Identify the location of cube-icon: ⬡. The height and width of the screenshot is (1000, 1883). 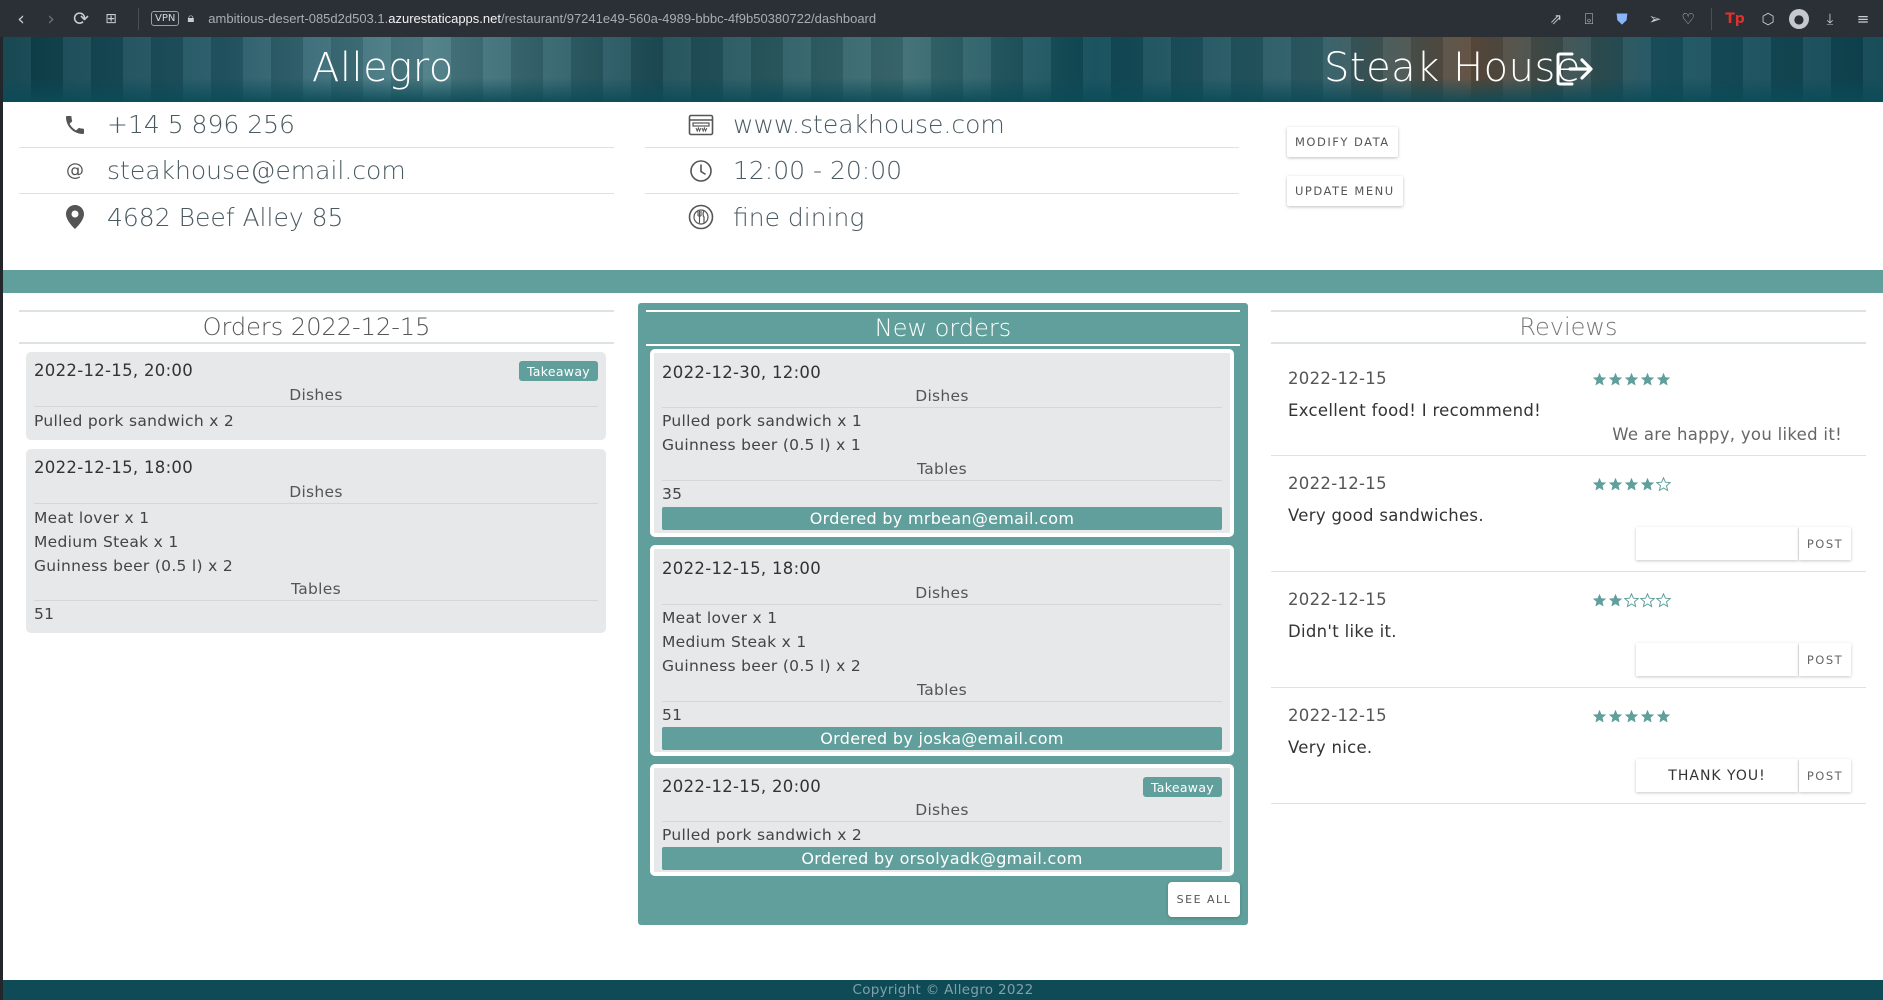
(1768, 19).